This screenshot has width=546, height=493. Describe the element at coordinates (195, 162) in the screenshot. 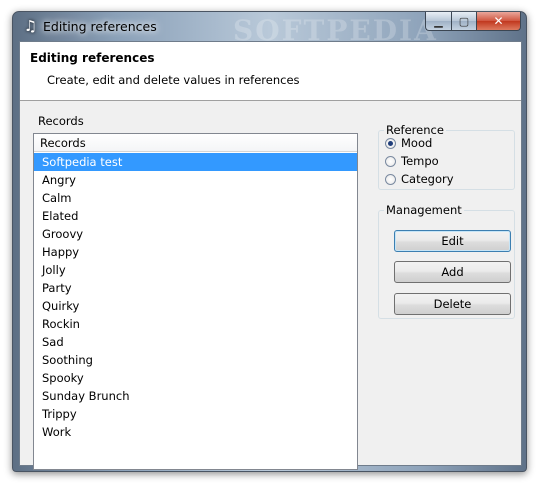

I see `list-item: Softpedia test` at that location.